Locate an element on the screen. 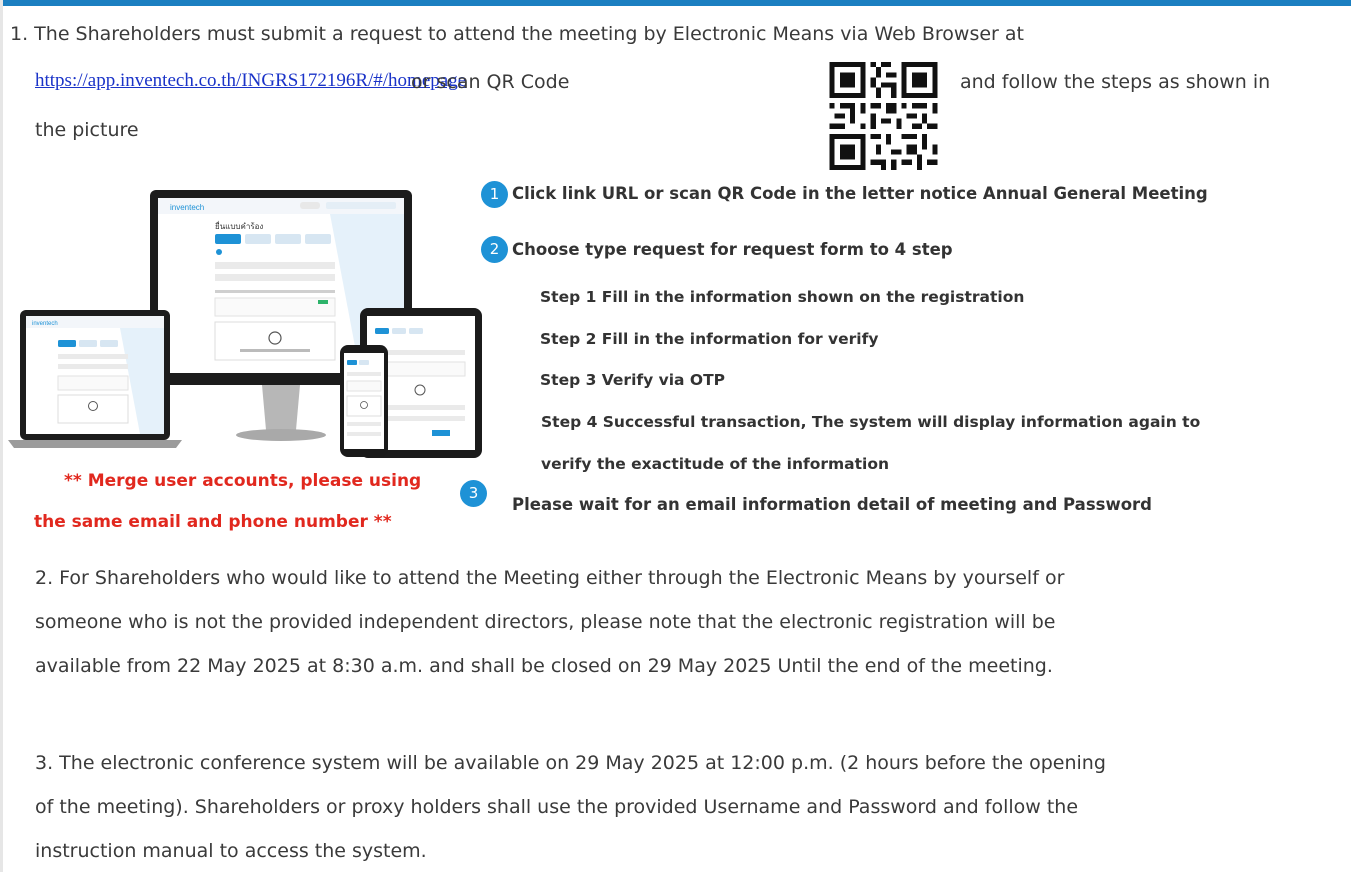  substep-4-continued: verify the exactitude of the information is located at coordinates (715, 464).